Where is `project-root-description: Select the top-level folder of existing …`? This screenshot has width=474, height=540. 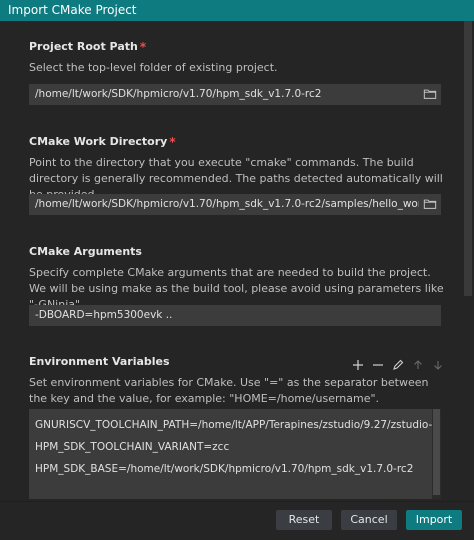
project-root-description: Select the top-level folder of existing … is located at coordinates (153, 67).